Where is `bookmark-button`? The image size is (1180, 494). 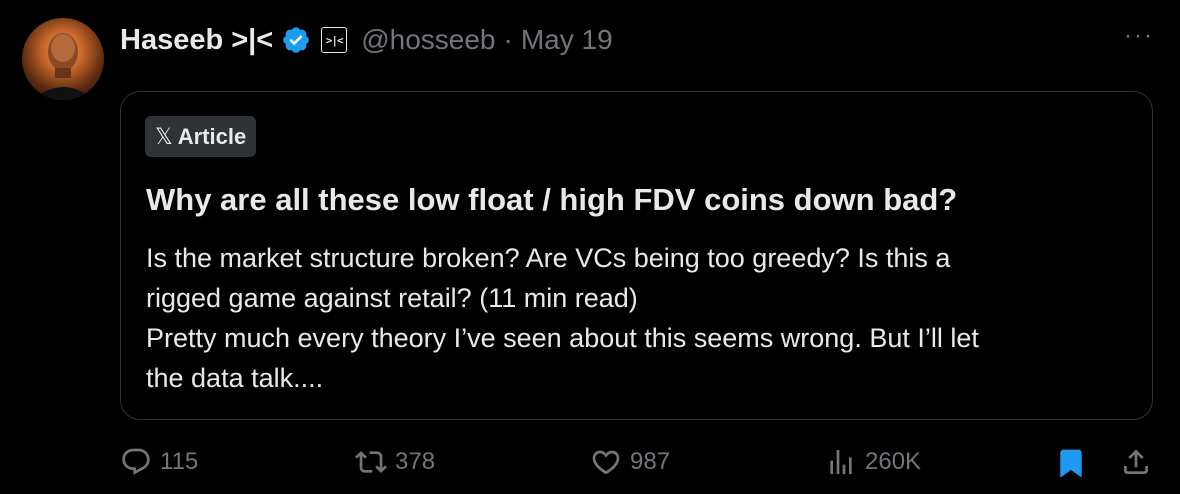 bookmark-button is located at coordinates (1071, 463).